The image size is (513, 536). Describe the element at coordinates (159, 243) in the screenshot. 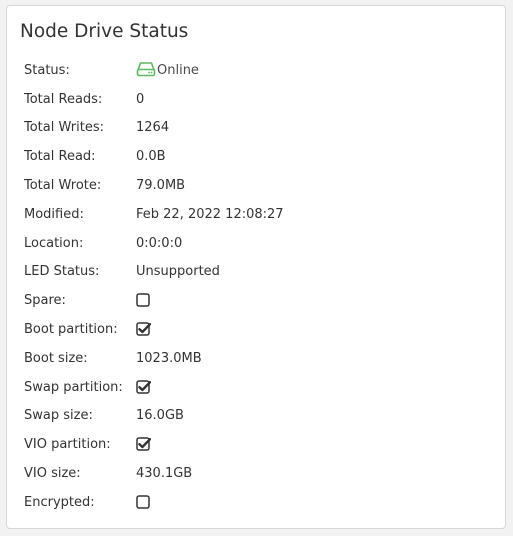

I see `location-value: 0:0:0:0` at that location.